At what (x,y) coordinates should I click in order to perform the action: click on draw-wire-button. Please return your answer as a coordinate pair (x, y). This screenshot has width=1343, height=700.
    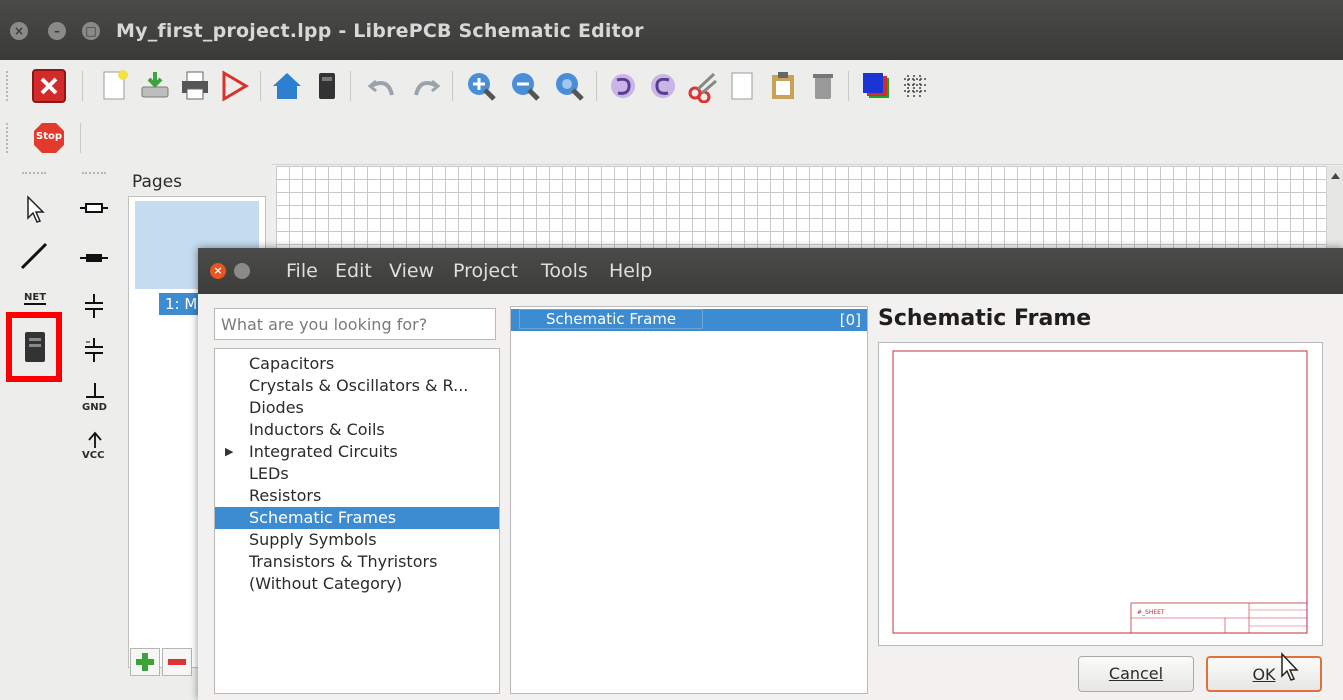
    Looking at the image, I should click on (34, 256).